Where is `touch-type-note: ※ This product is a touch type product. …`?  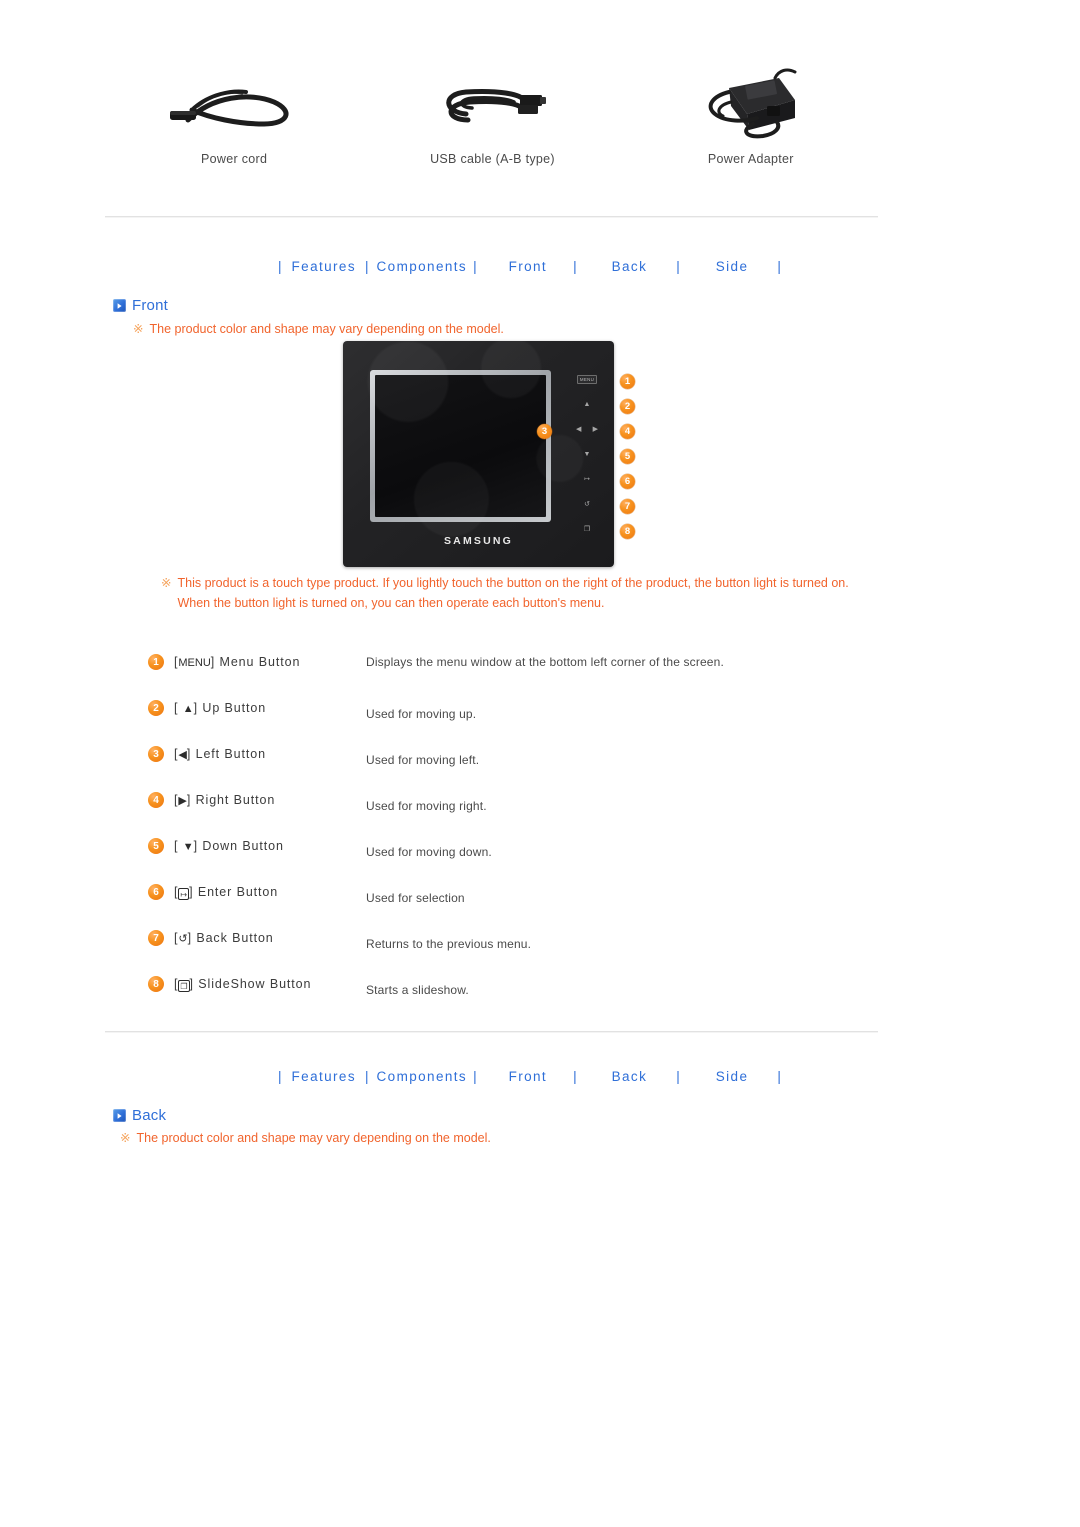
touch-type-note: ※ This product is a touch type product. … is located at coordinates (511, 593).